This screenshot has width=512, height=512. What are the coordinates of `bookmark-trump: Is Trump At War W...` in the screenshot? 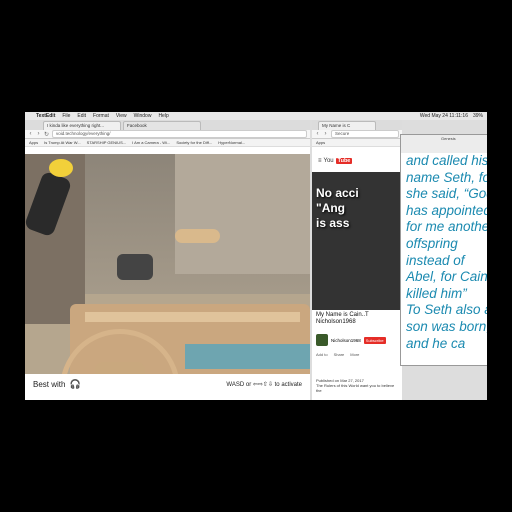 It's located at (62, 142).